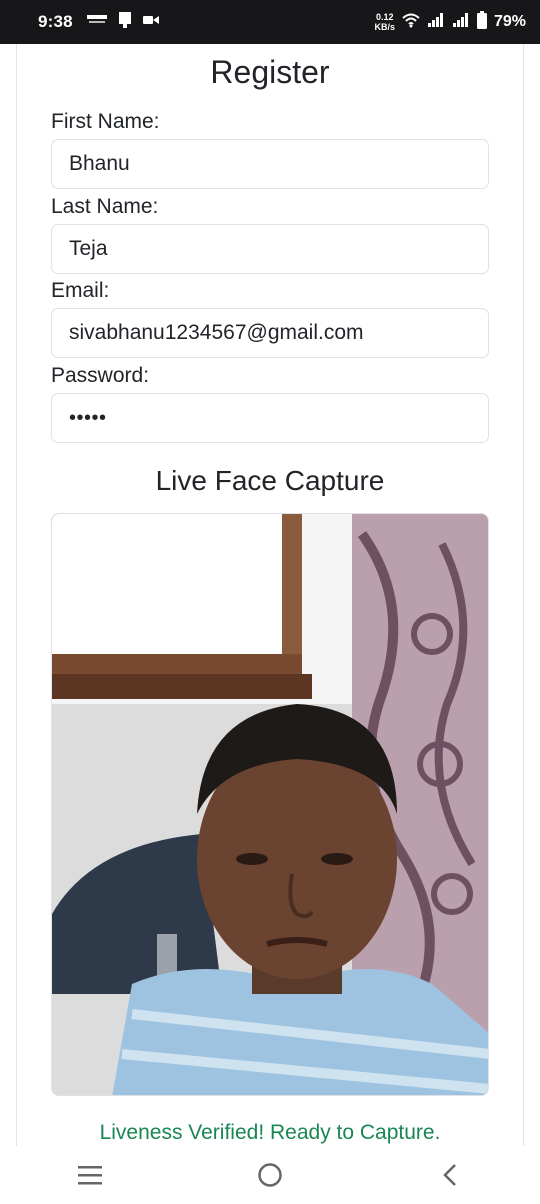  What do you see at coordinates (481, 22) in the screenshot?
I see `battery-icon` at bounding box center [481, 22].